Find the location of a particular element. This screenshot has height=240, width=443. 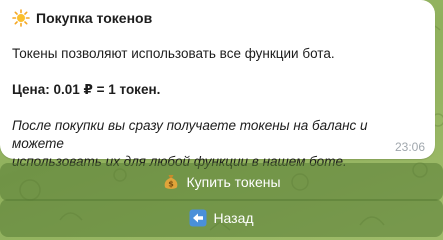

message-title: Покупка токенов is located at coordinates (217, 18).